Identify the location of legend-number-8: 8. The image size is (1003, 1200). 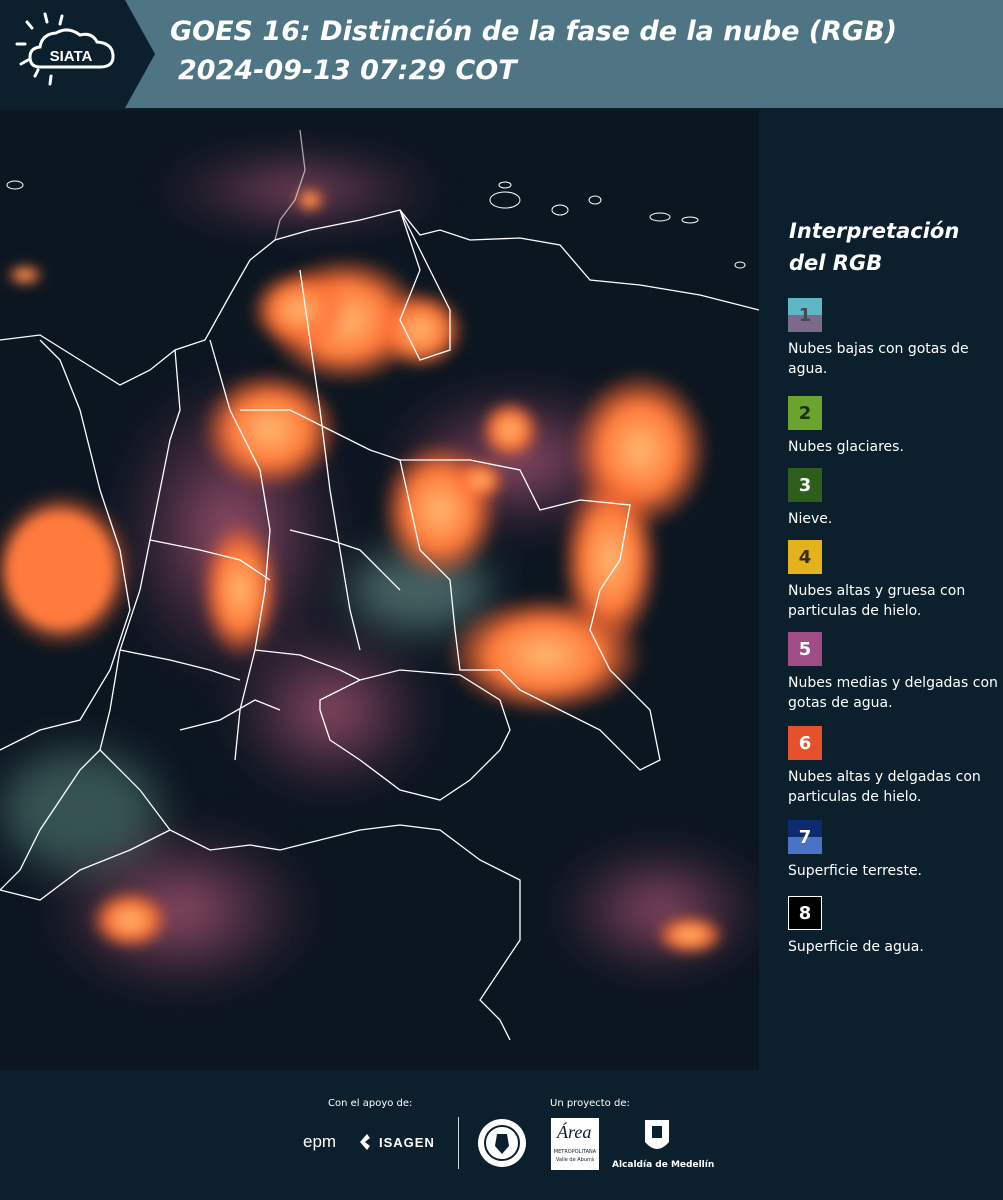
(805, 913).